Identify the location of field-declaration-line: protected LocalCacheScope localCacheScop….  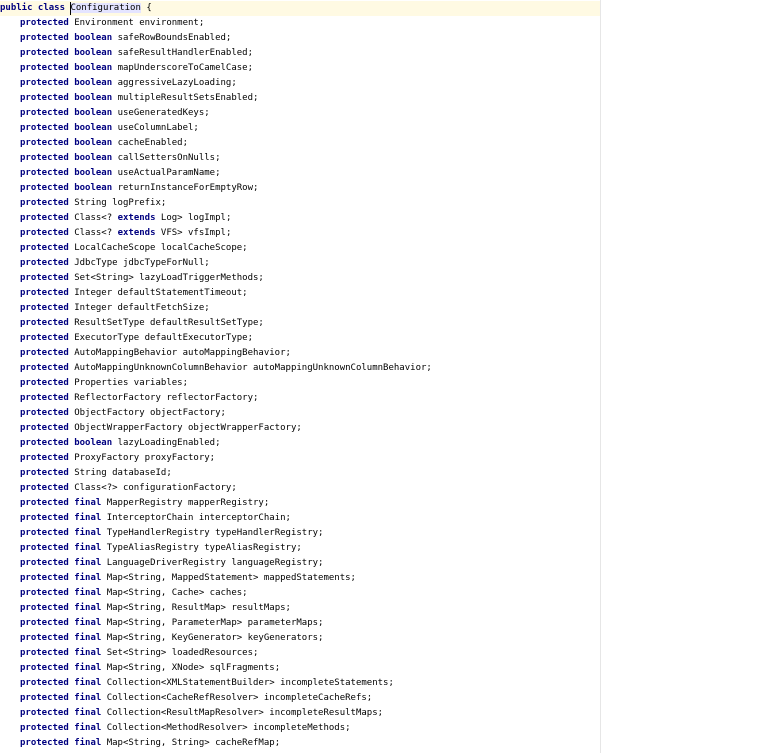
(216, 248).